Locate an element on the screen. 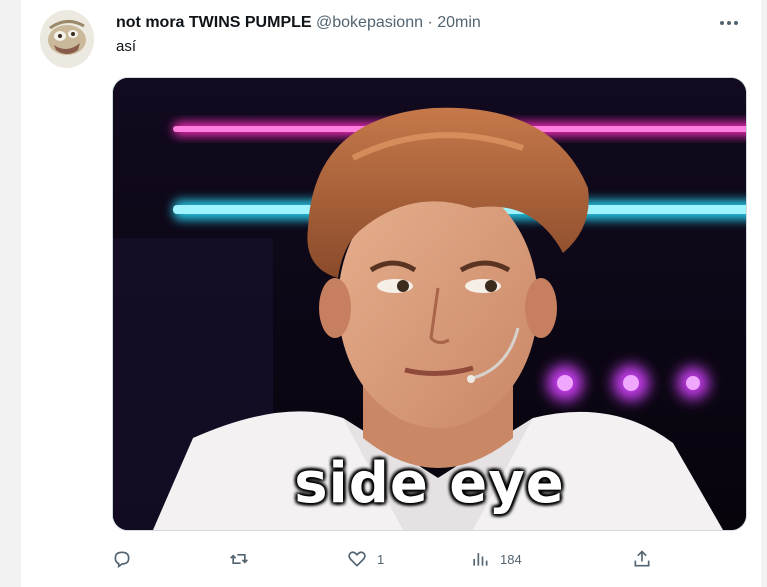 This screenshot has width=767, height=587. tweet-text: así is located at coordinates (126, 46).